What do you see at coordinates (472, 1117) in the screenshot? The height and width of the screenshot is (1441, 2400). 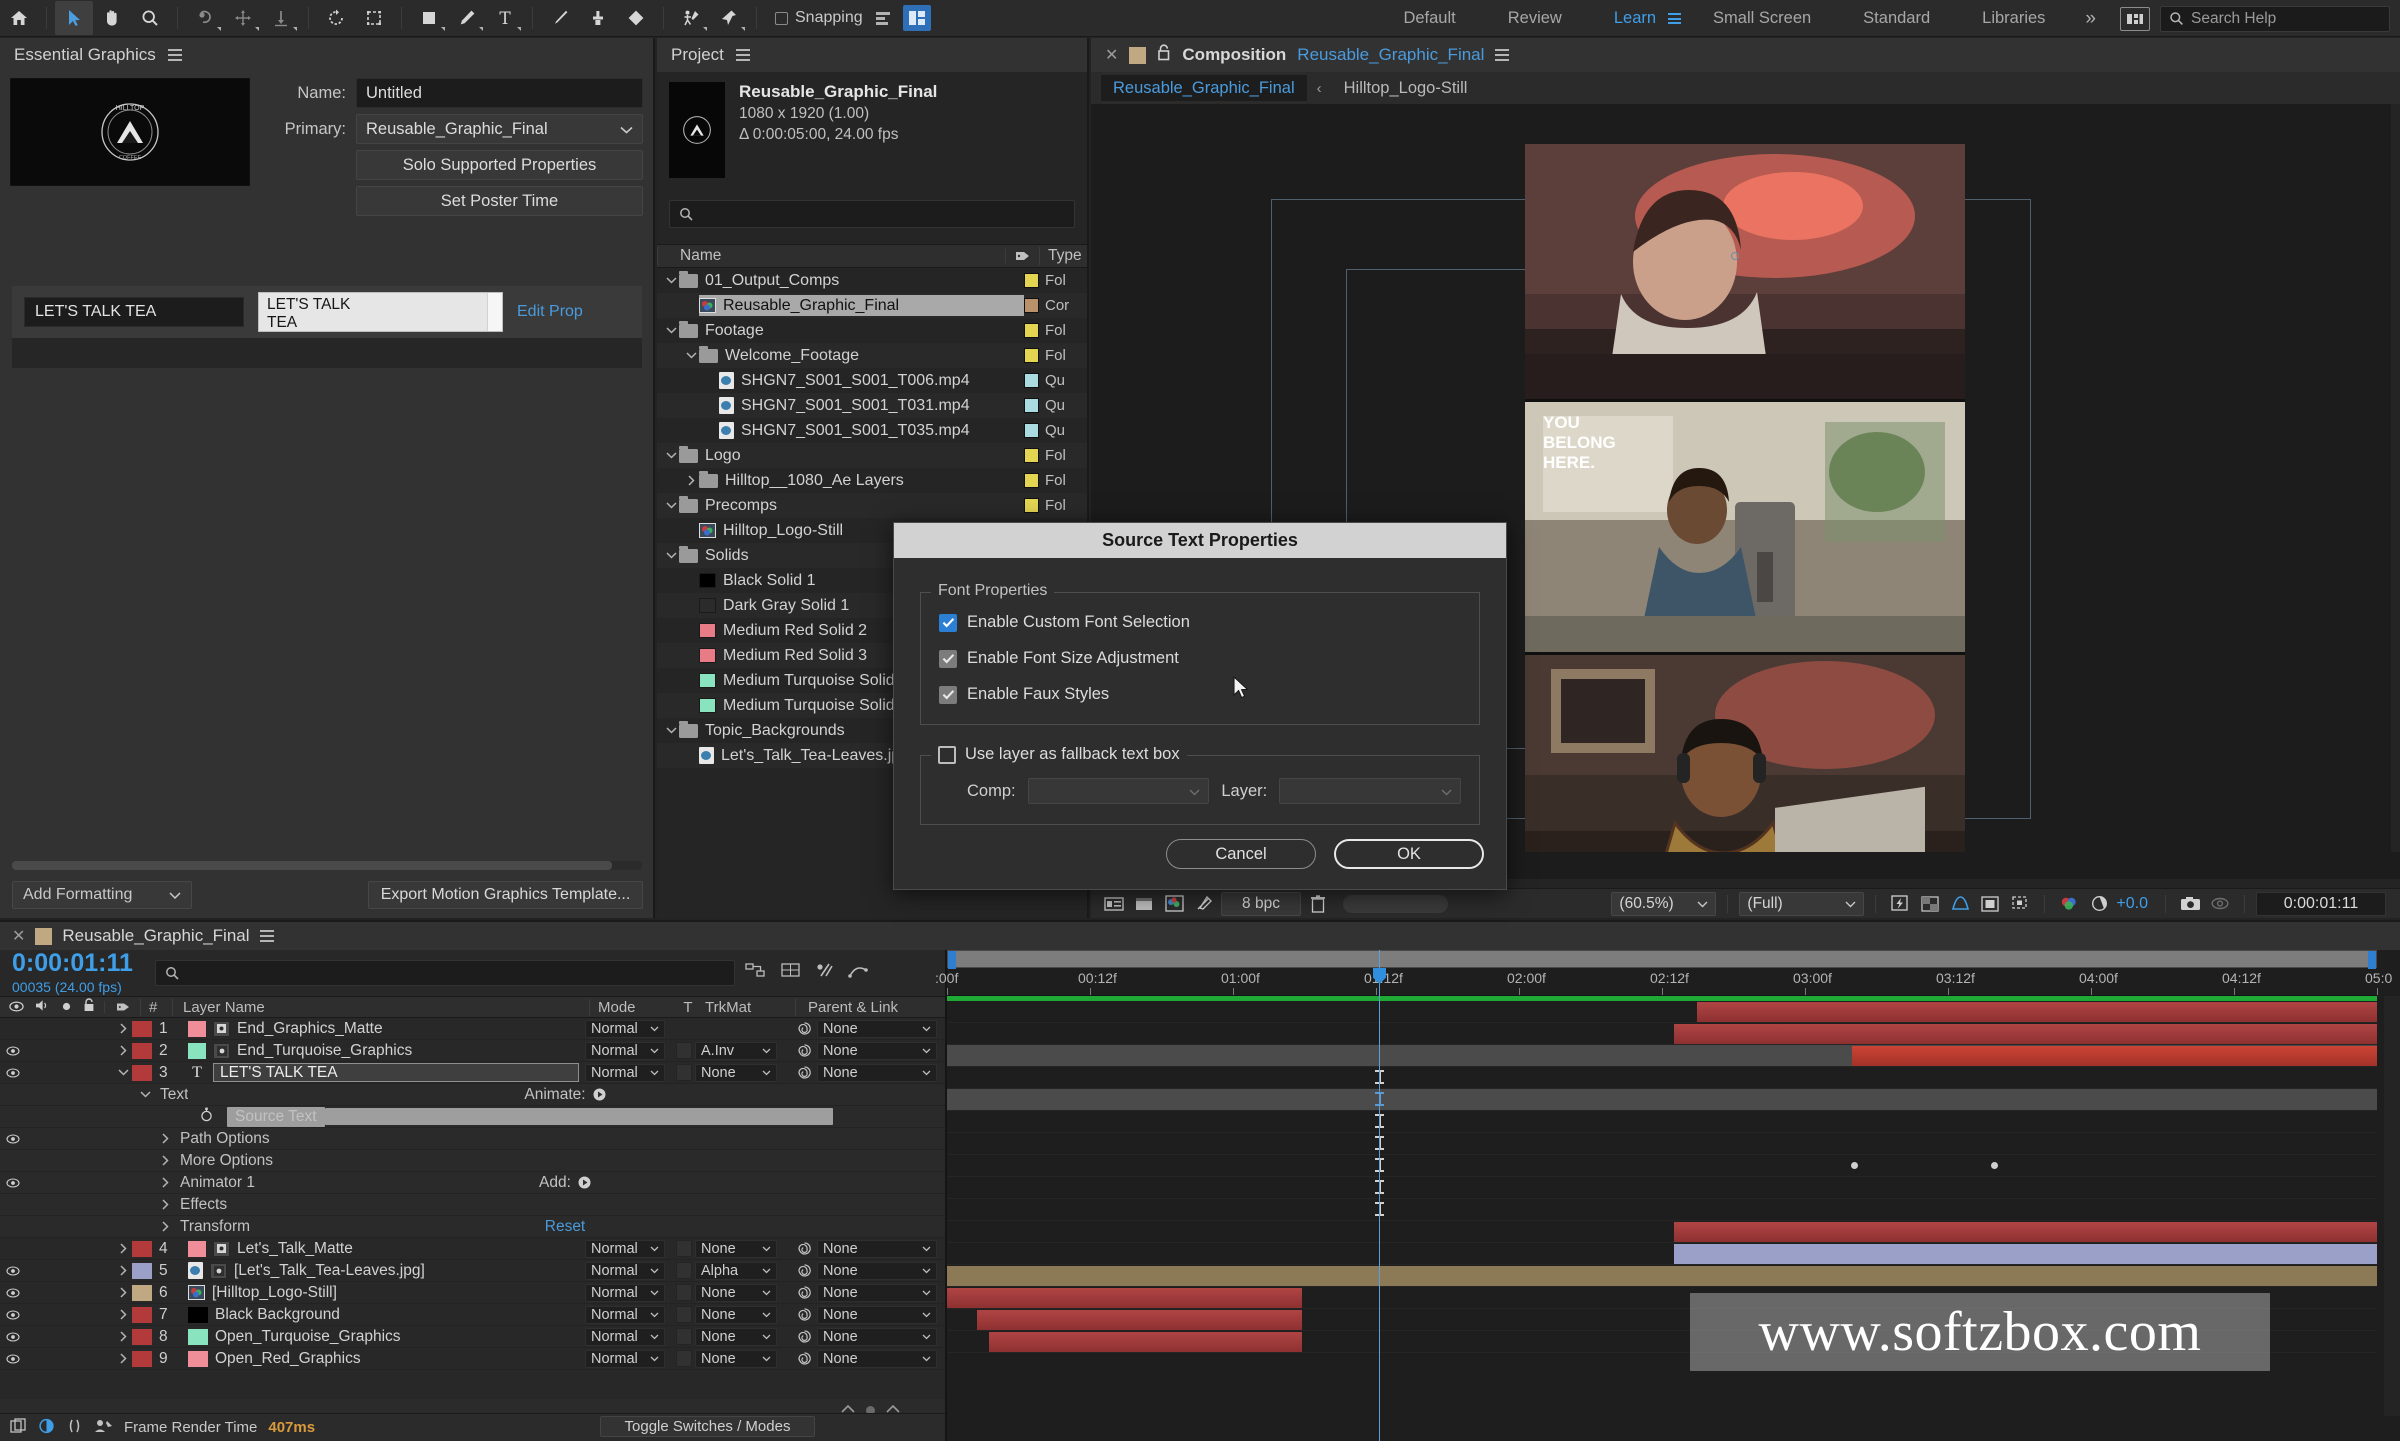 I see `timeline-property-row: Source Text` at bounding box center [472, 1117].